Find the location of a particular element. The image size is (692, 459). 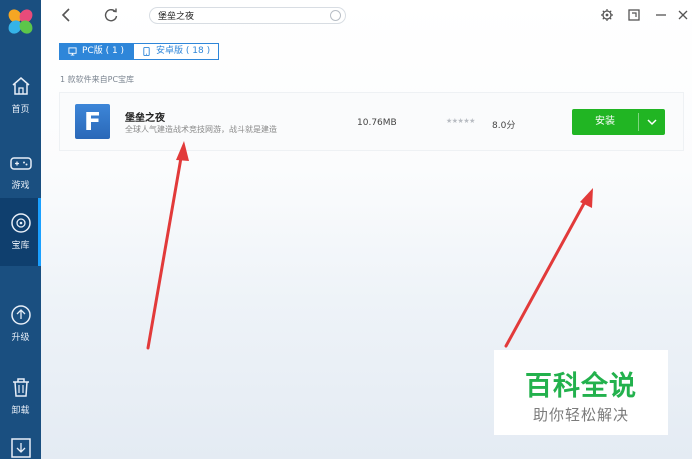

sidebar-item-label: 卸载 is located at coordinates (20, 411).